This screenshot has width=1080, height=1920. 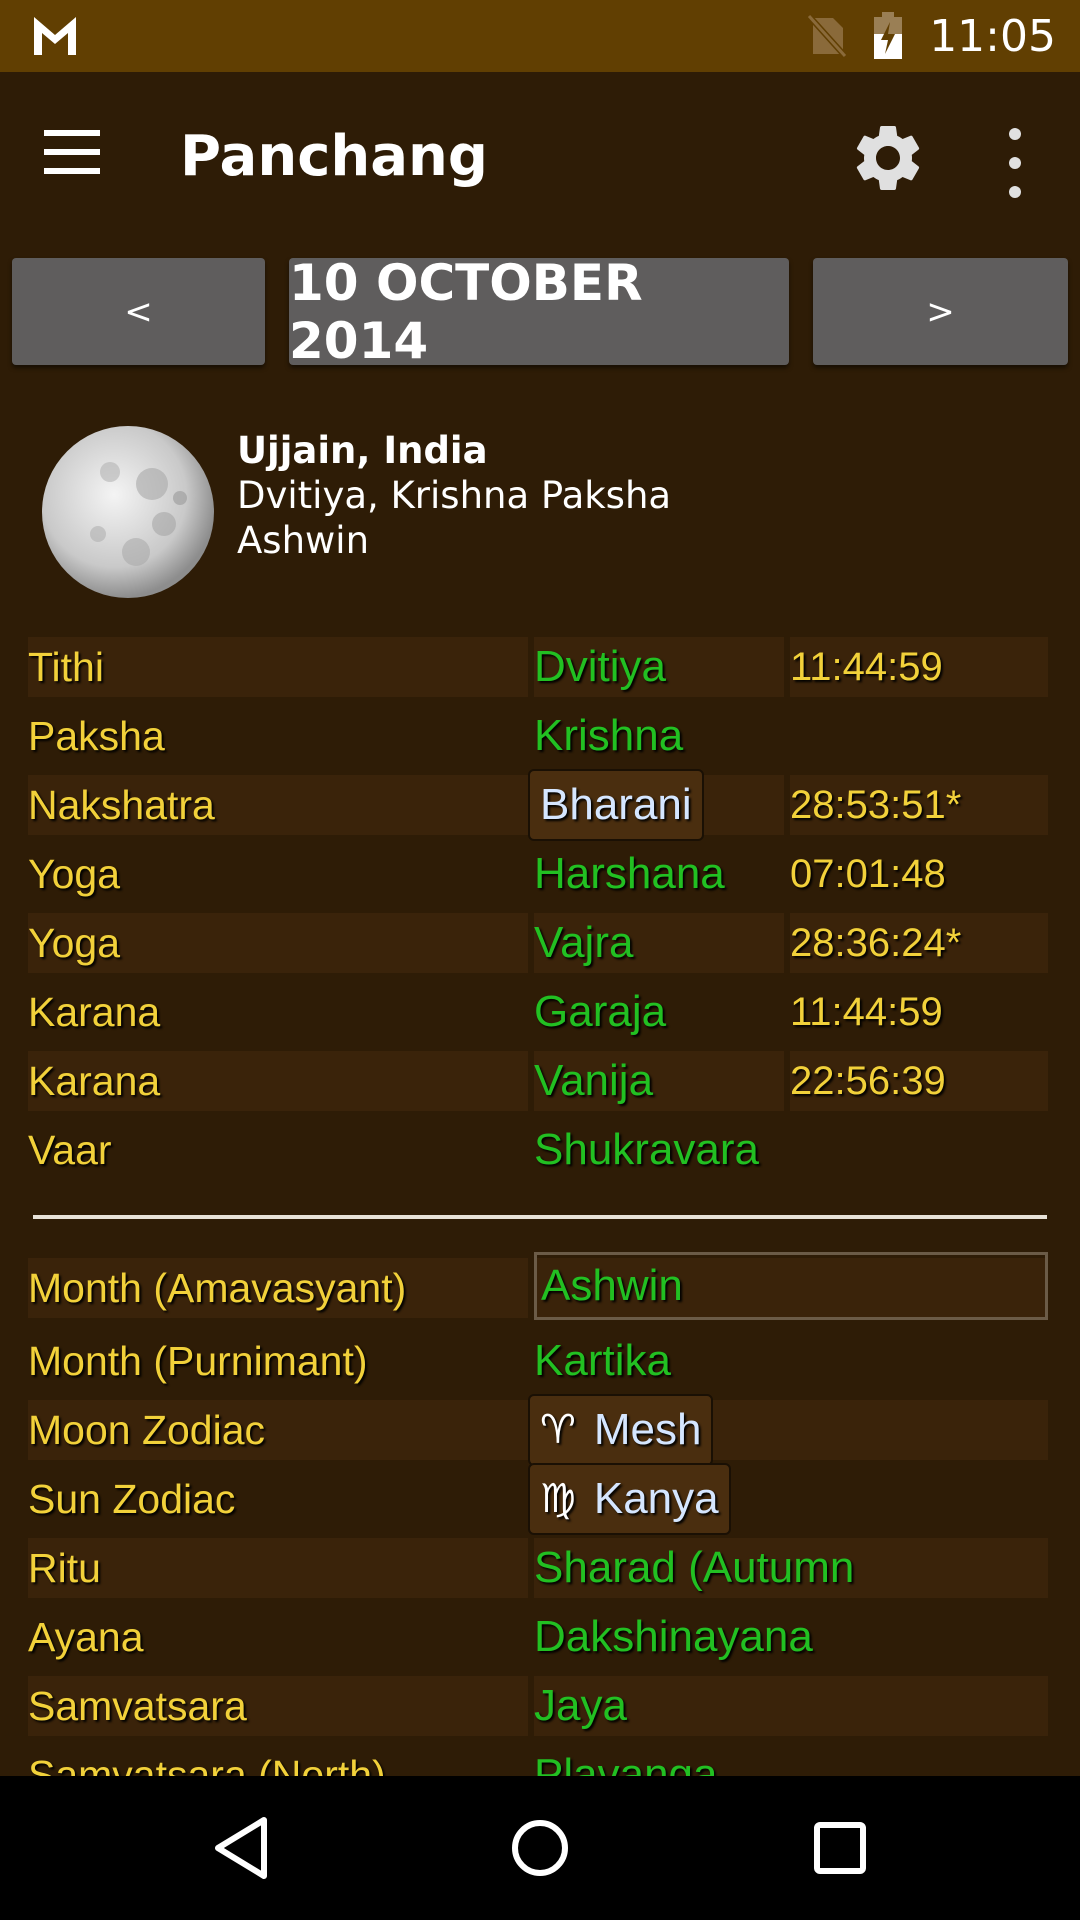 I want to click on table-row: Ritu Sharad (Autumn, so click(x=538, y=1568).